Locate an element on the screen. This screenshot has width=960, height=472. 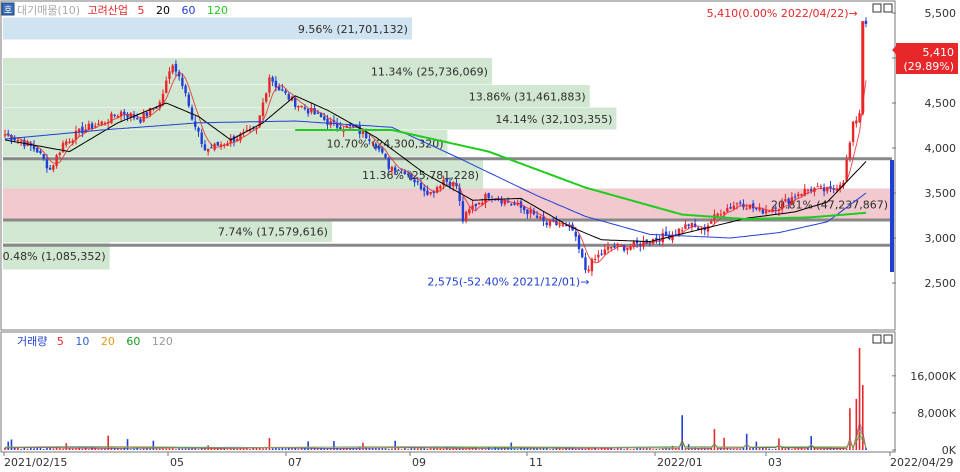
supply-band-label: 9.56% (21,701,132) is located at coordinates (353, 29).